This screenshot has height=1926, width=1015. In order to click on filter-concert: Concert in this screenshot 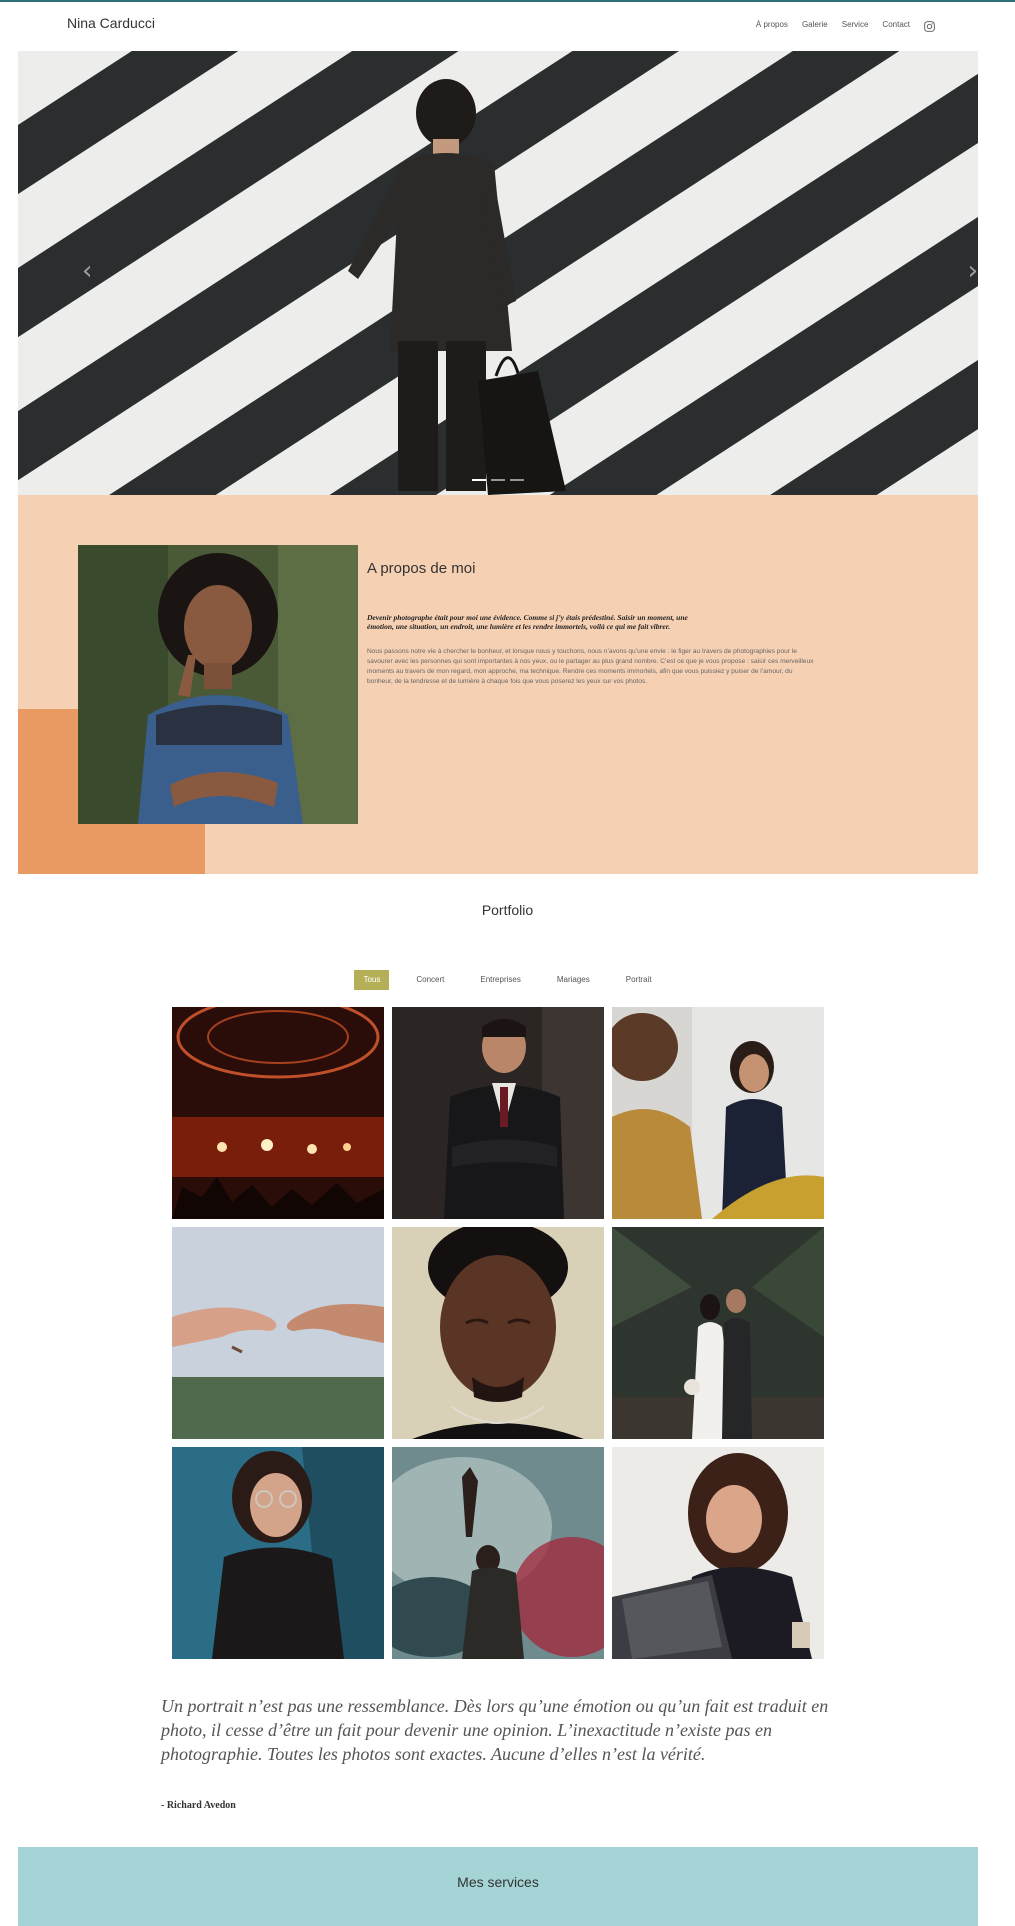, I will do `click(430, 980)`.